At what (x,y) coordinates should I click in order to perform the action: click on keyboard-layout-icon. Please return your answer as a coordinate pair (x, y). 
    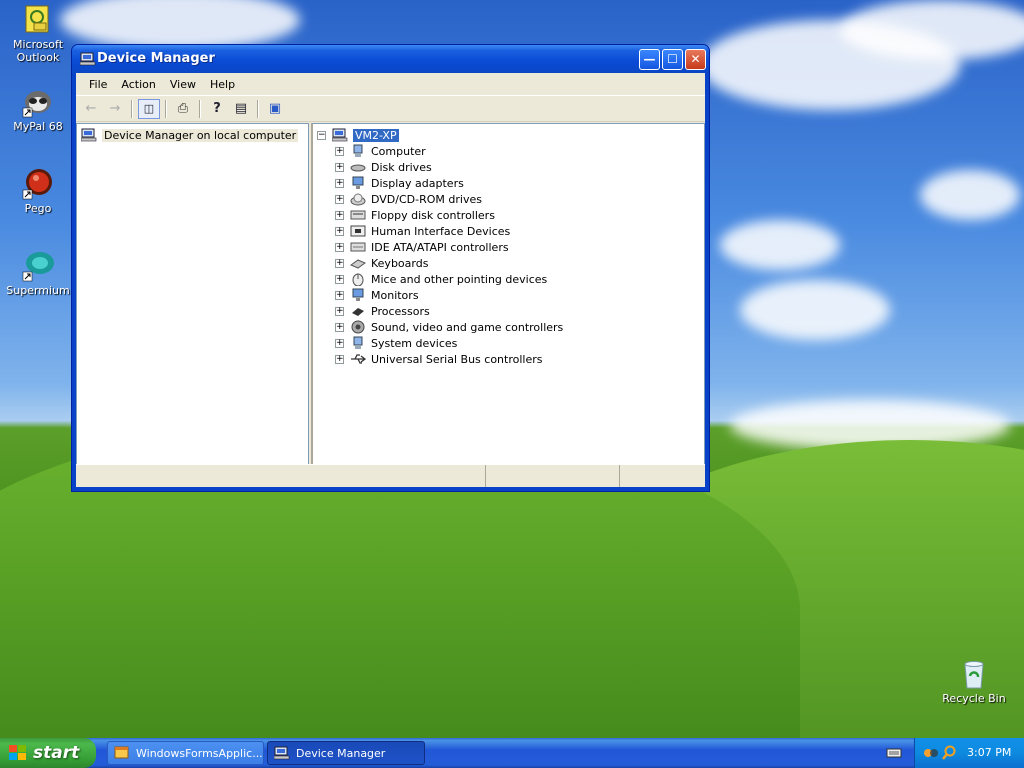
    Looking at the image, I should click on (894, 754).